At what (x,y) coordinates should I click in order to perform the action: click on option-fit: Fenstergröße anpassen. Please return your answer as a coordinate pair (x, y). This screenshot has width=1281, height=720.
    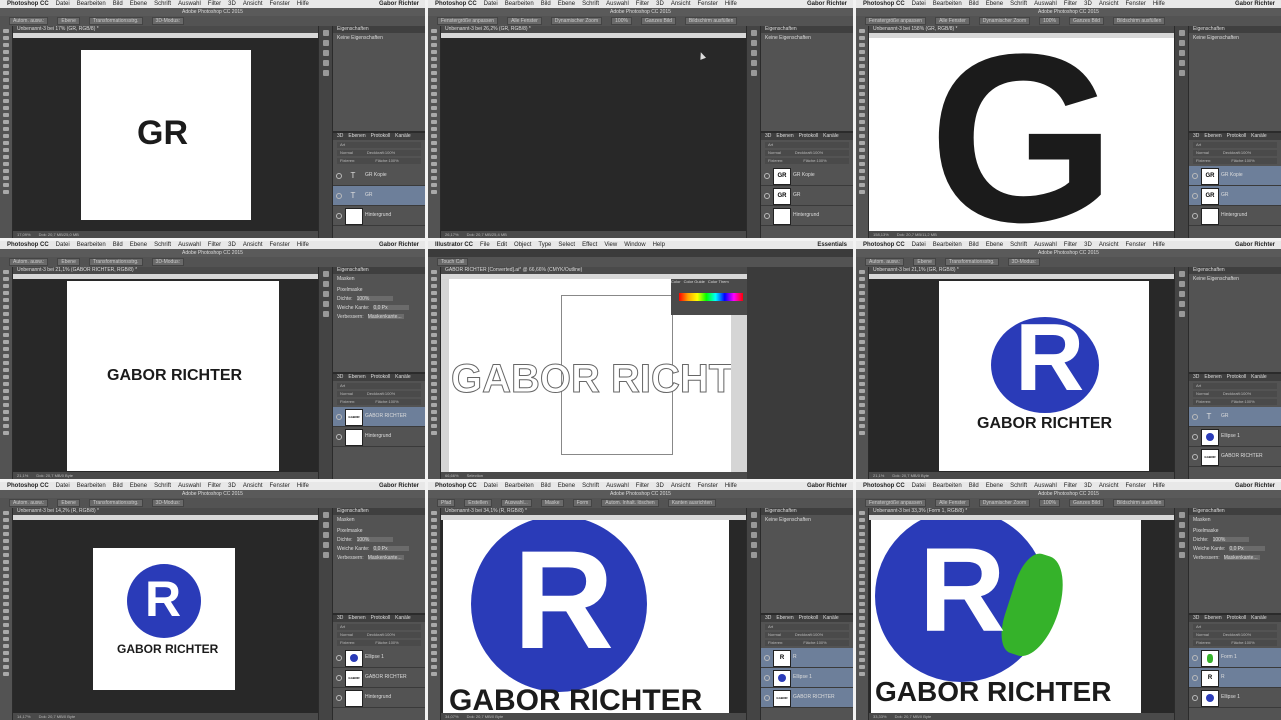
    Looking at the image, I should click on (896, 21).